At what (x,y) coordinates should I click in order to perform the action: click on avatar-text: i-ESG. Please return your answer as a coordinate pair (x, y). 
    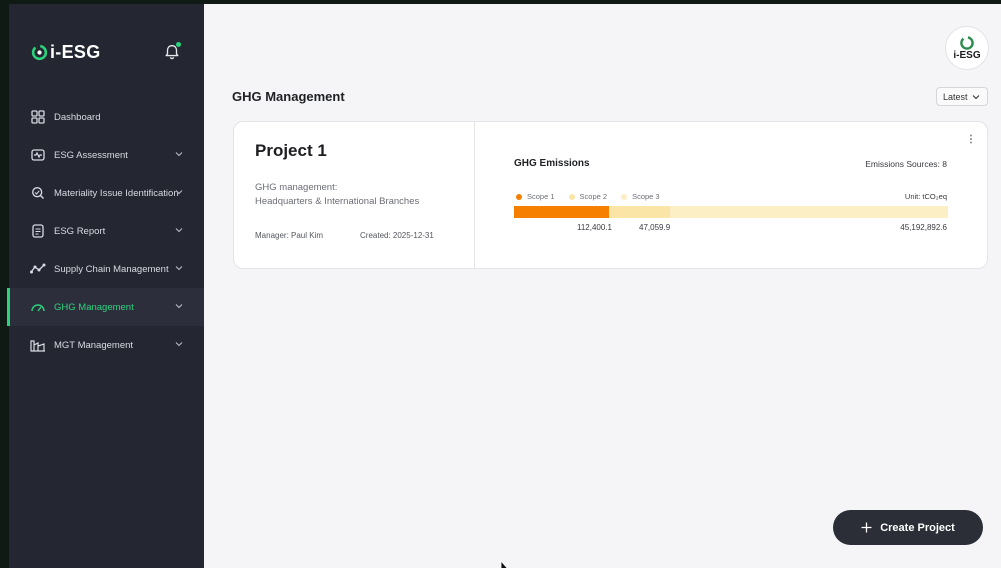
    Looking at the image, I should click on (967, 55).